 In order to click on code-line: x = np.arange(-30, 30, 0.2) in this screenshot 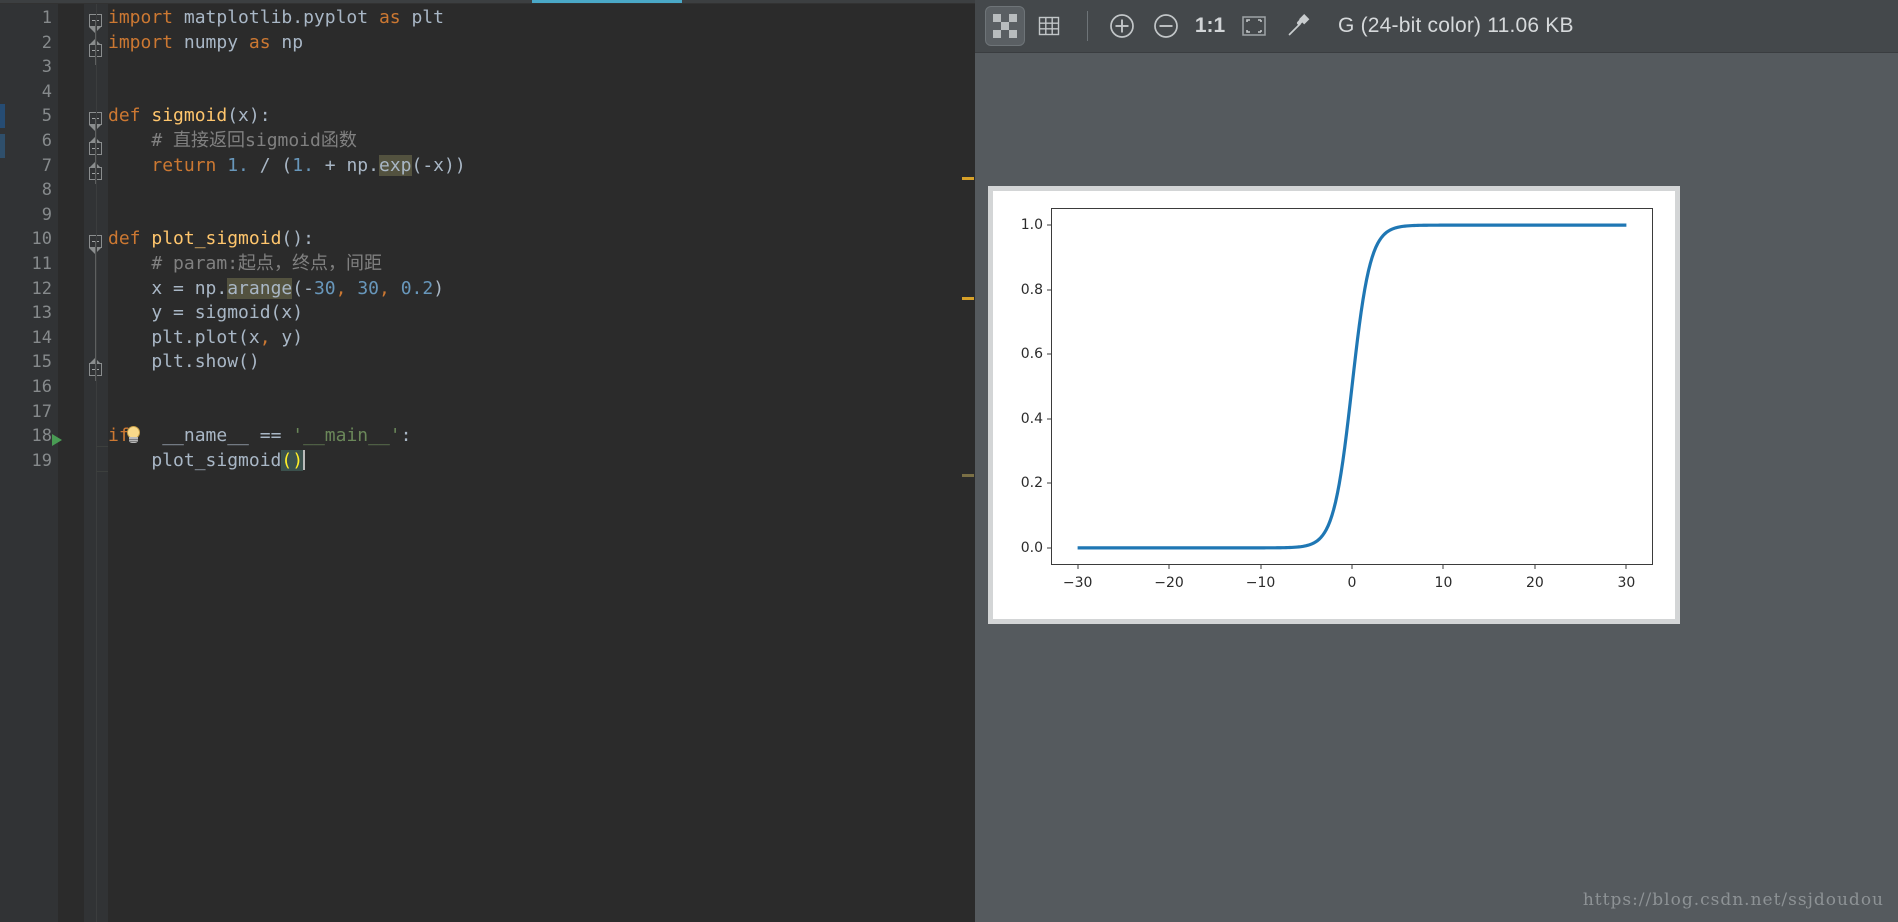, I will do `click(541, 289)`.